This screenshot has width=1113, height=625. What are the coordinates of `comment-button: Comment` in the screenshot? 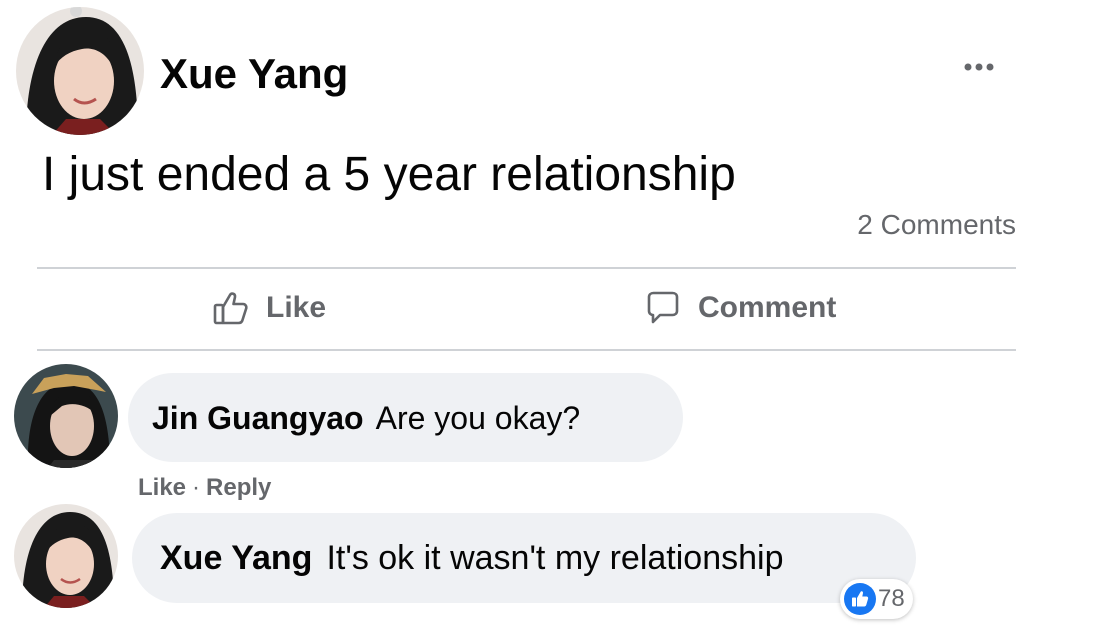 It's located at (740, 308).